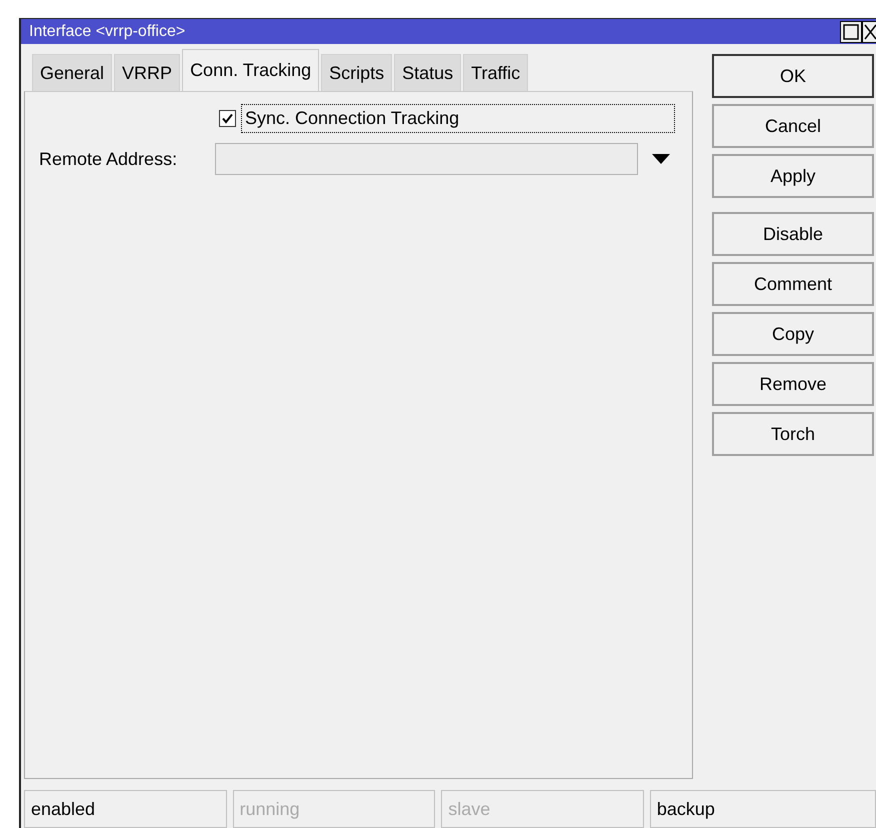 The width and height of the screenshot is (876, 828). Describe the element at coordinates (793, 126) in the screenshot. I see `dialog-button: Cancel` at that location.